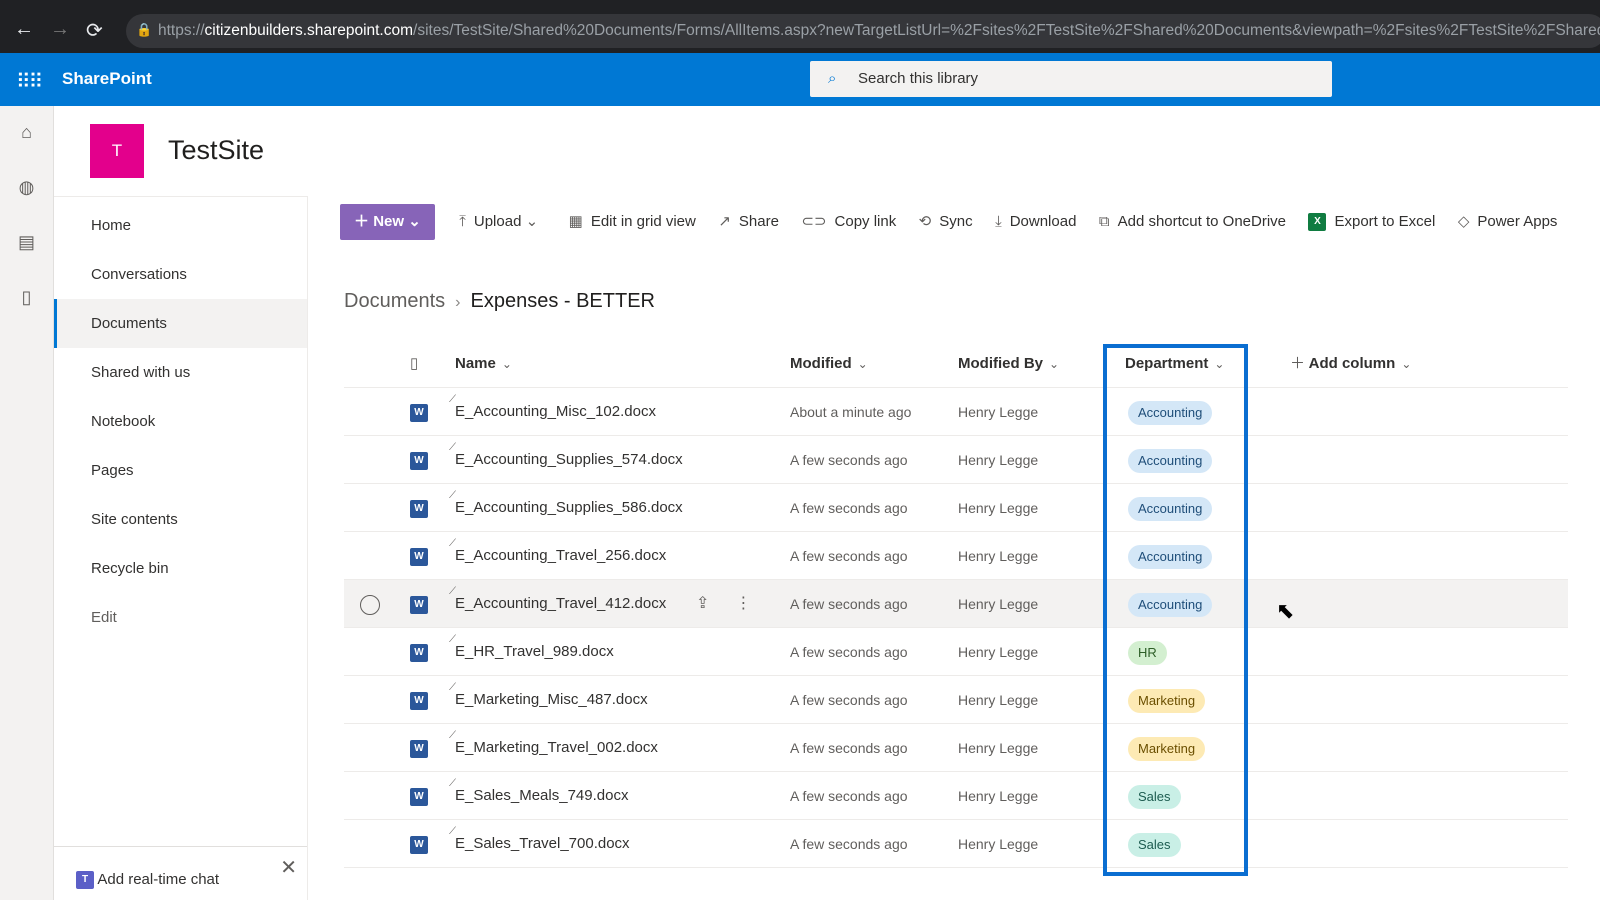  What do you see at coordinates (531, 652) in the screenshot?
I see `file-name-link: ⟋ E_HR_Travel_989.docx` at bounding box center [531, 652].